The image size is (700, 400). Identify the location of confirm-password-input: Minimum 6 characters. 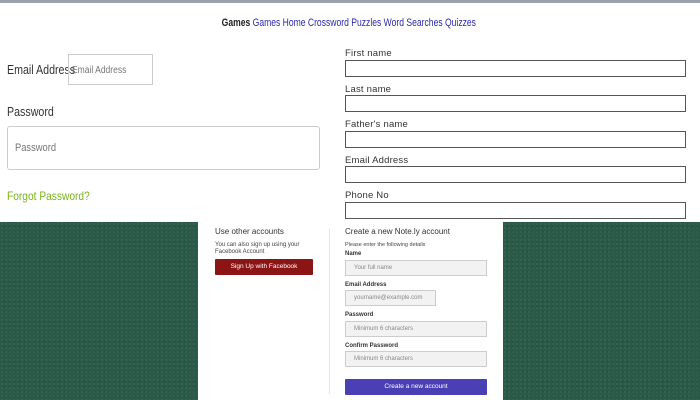
(416, 359).